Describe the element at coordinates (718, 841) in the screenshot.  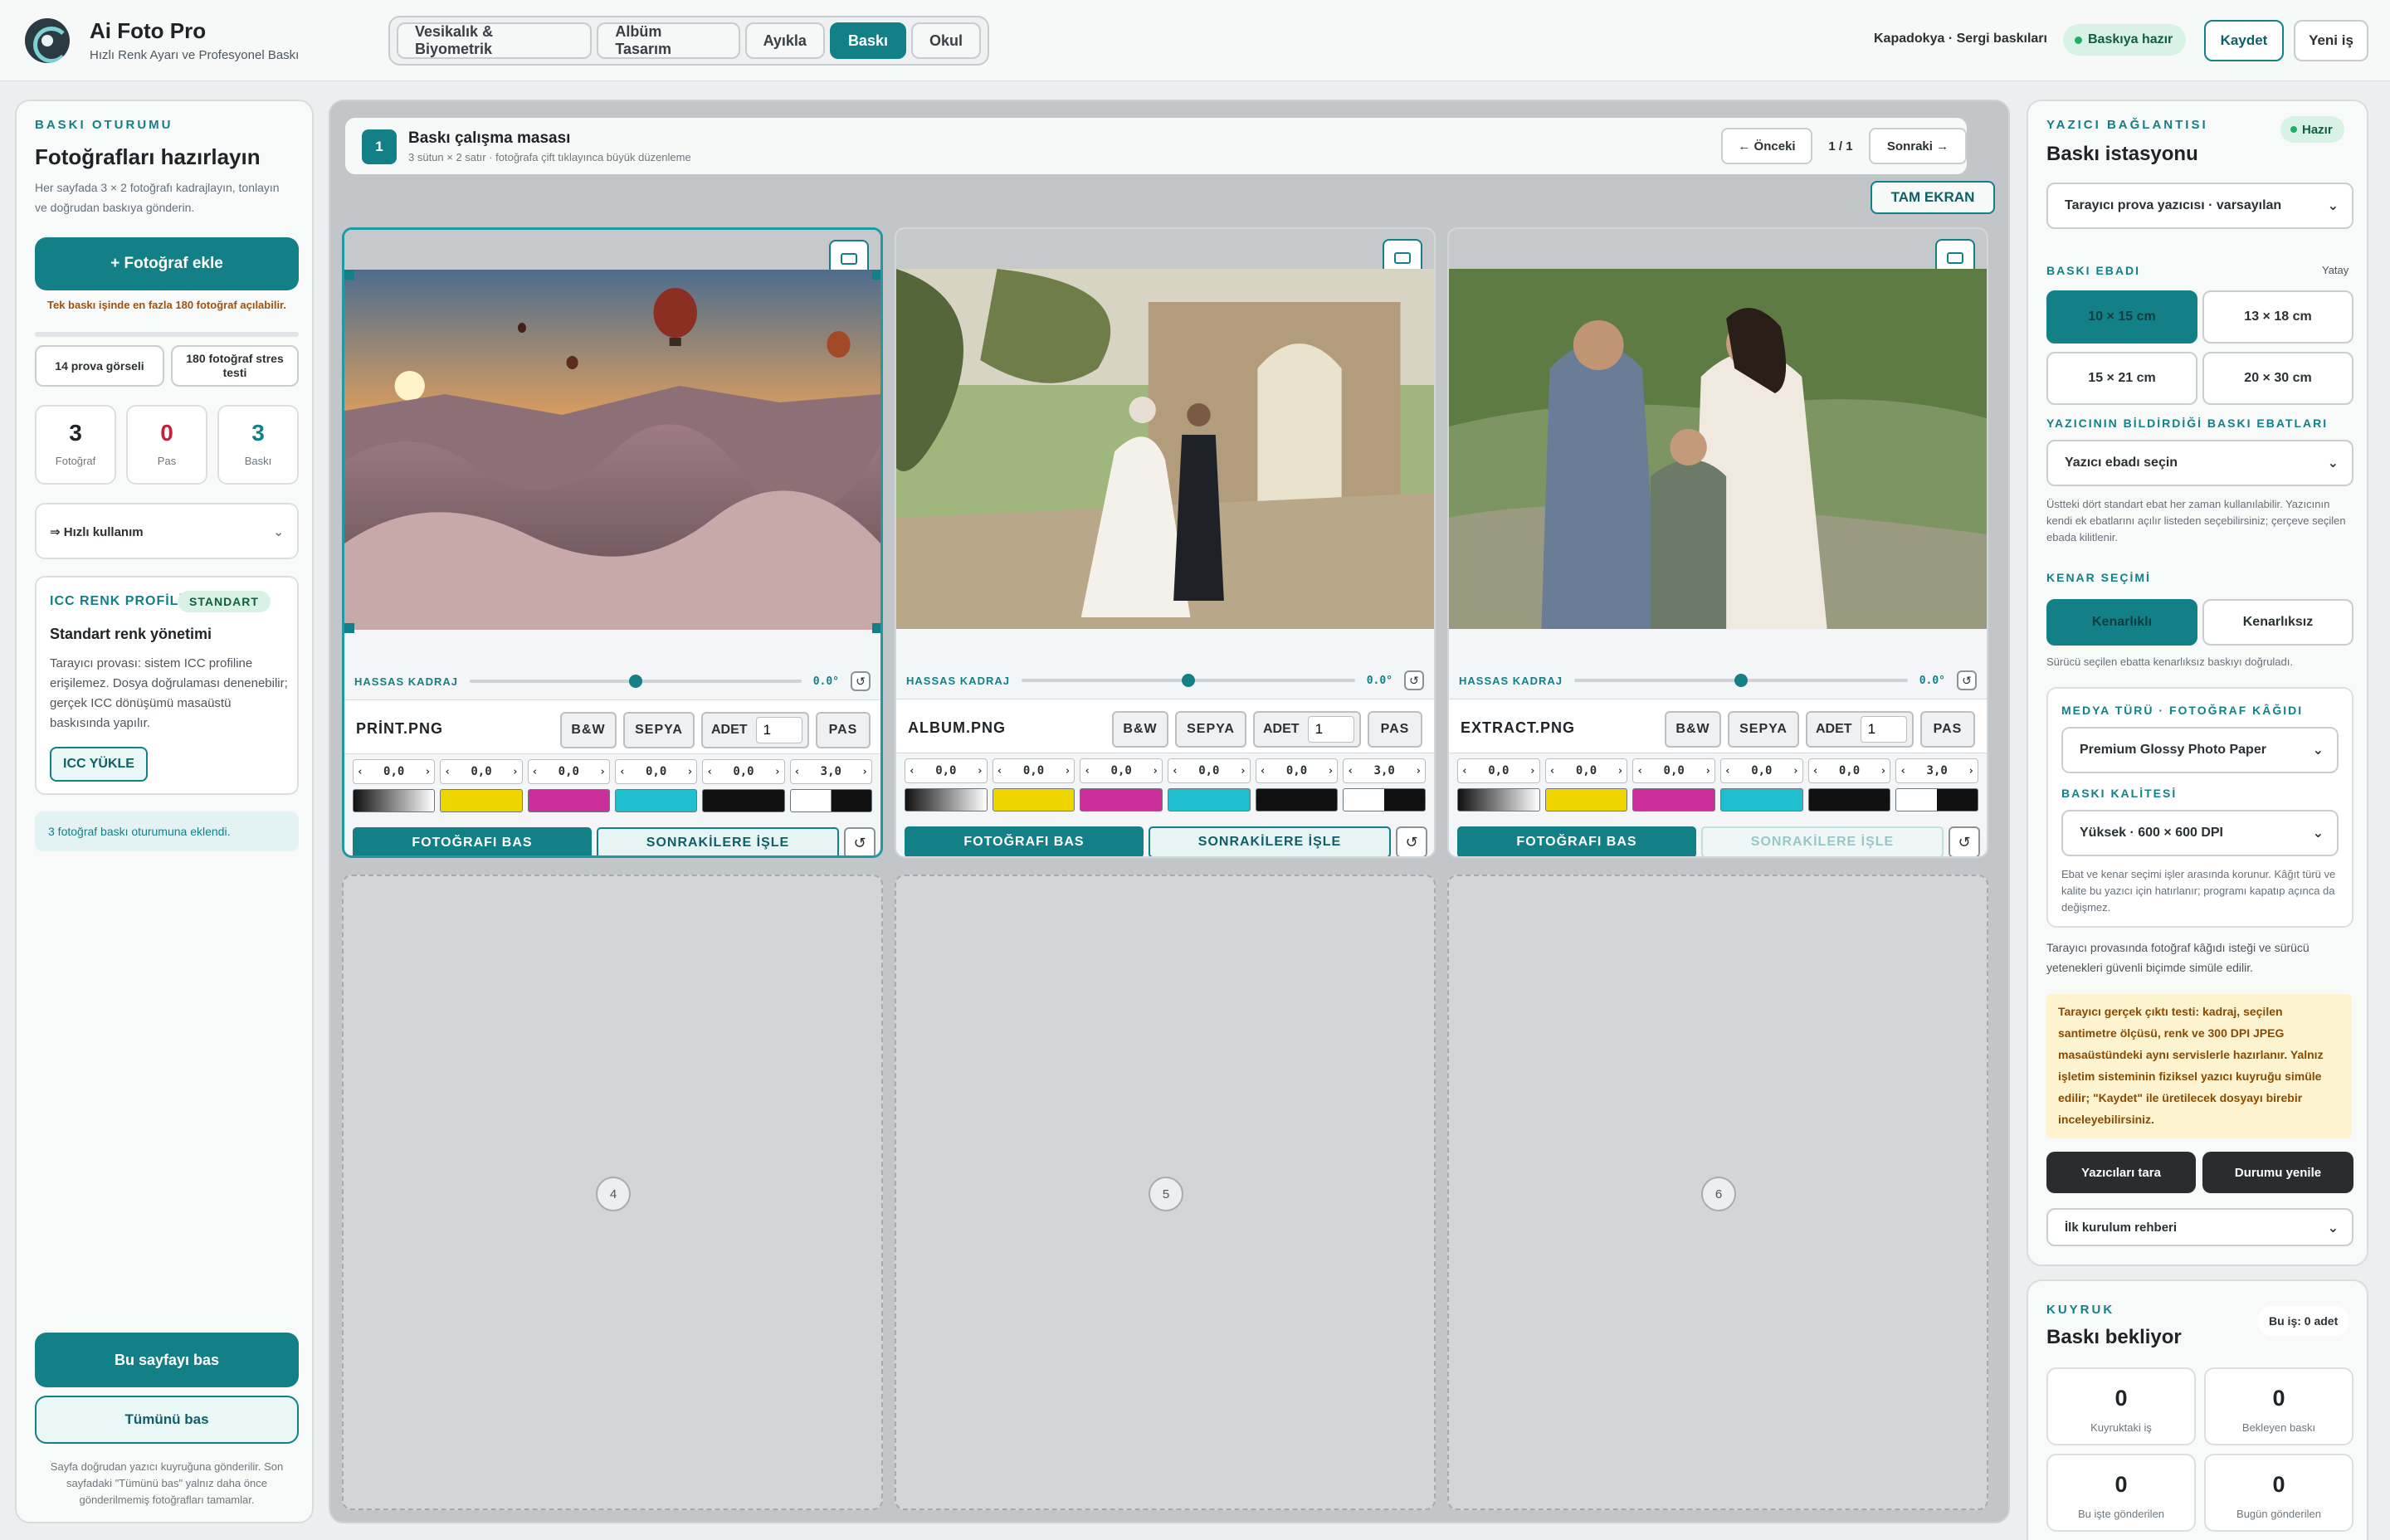
I see `apply-to-next-button: SONRAKİLERE İŞLE` at that location.